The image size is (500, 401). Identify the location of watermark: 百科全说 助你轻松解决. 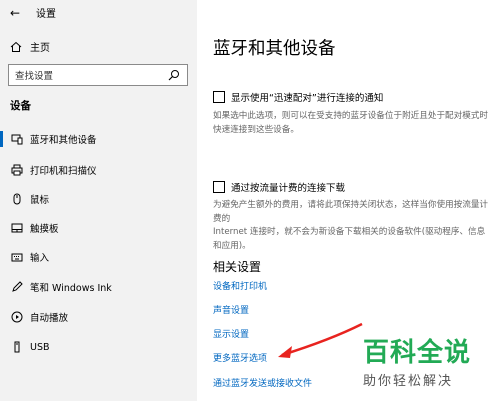
(430, 363).